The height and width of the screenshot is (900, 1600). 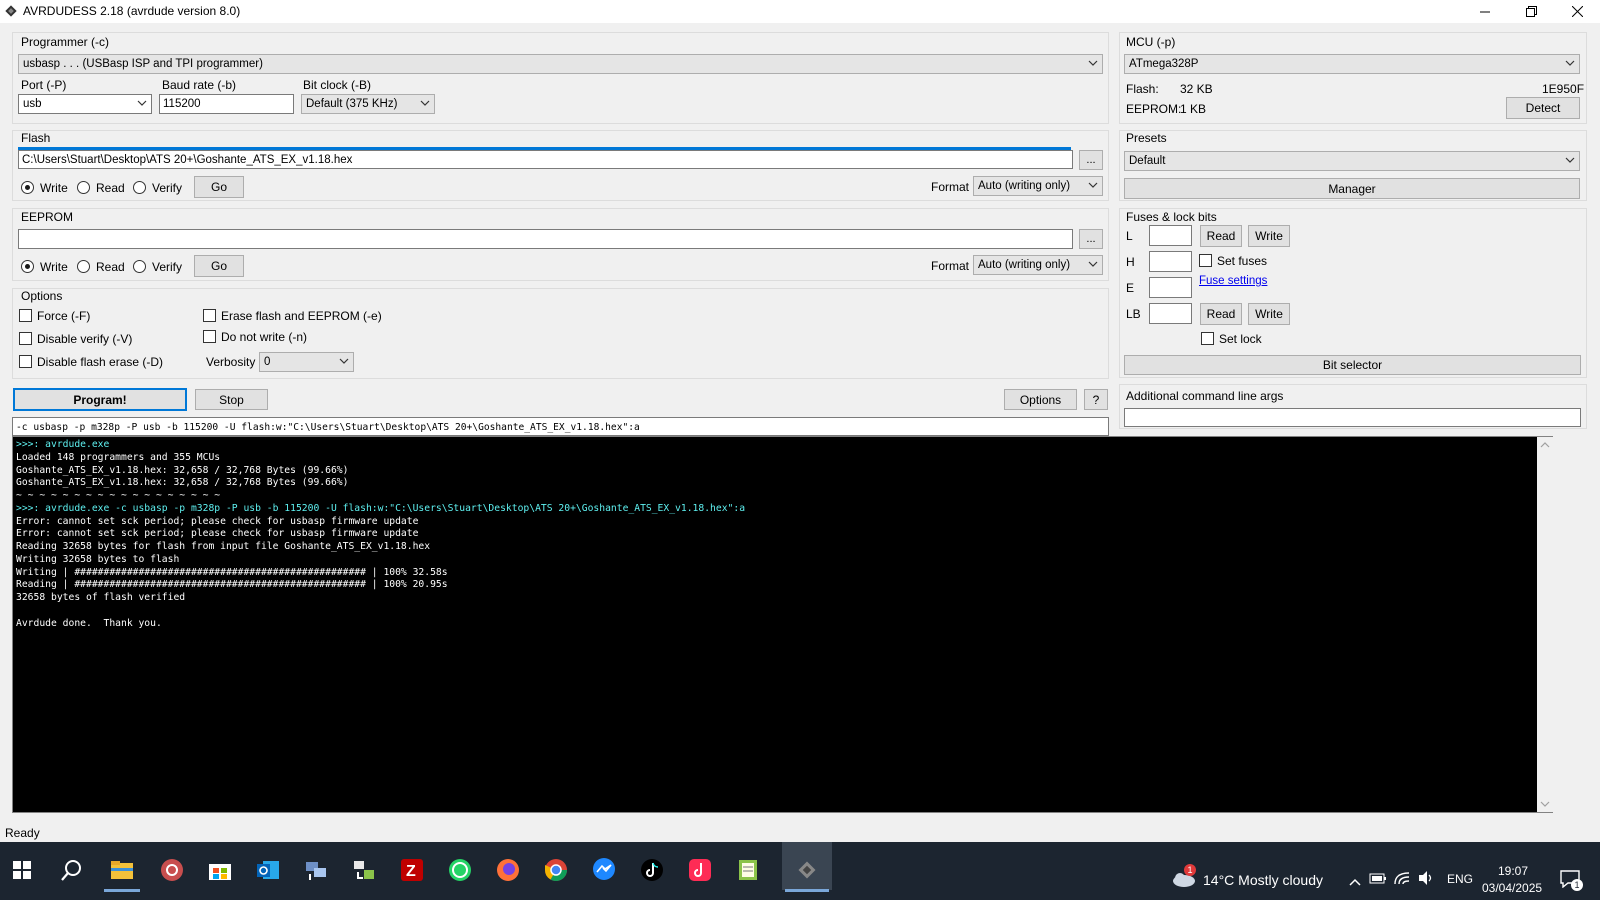 What do you see at coordinates (36, 138) in the screenshot?
I see `flash-label: Flash` at bounding box center [36, 138].